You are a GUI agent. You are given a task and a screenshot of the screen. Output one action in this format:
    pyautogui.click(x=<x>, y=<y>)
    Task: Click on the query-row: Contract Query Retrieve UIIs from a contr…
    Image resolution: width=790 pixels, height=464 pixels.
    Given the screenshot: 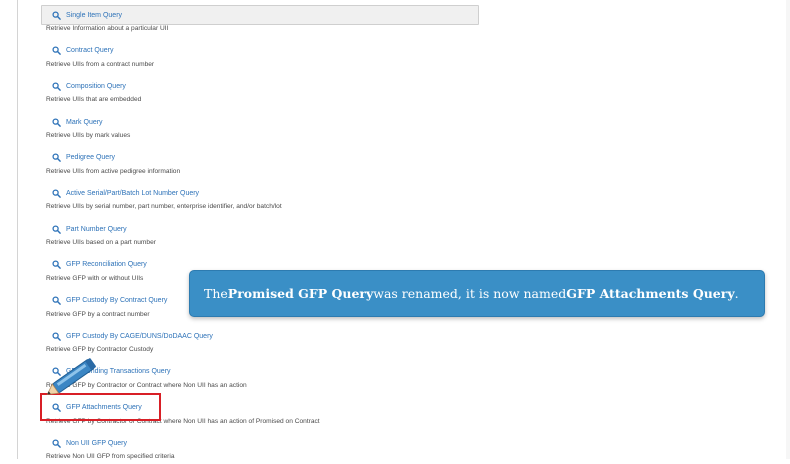 What is the action you would take?
    pyautogui.click(x=414, y=54)
    